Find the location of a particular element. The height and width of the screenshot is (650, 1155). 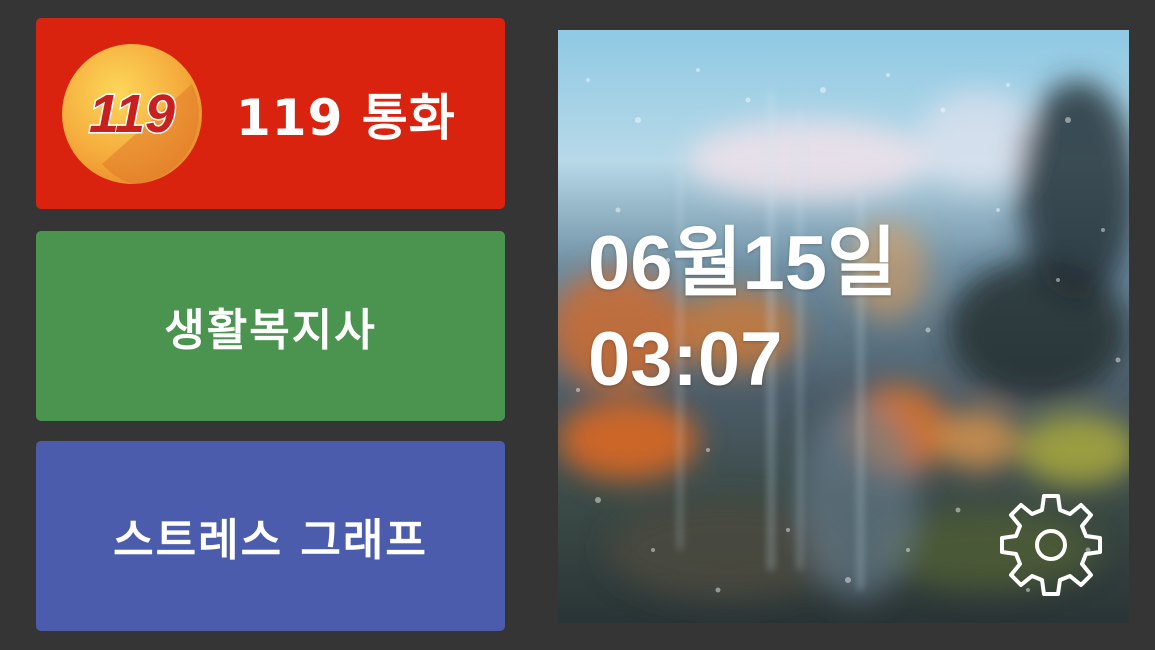

stress-graph-label: 스트레스 그래프 is located at coordinates (270, 540).